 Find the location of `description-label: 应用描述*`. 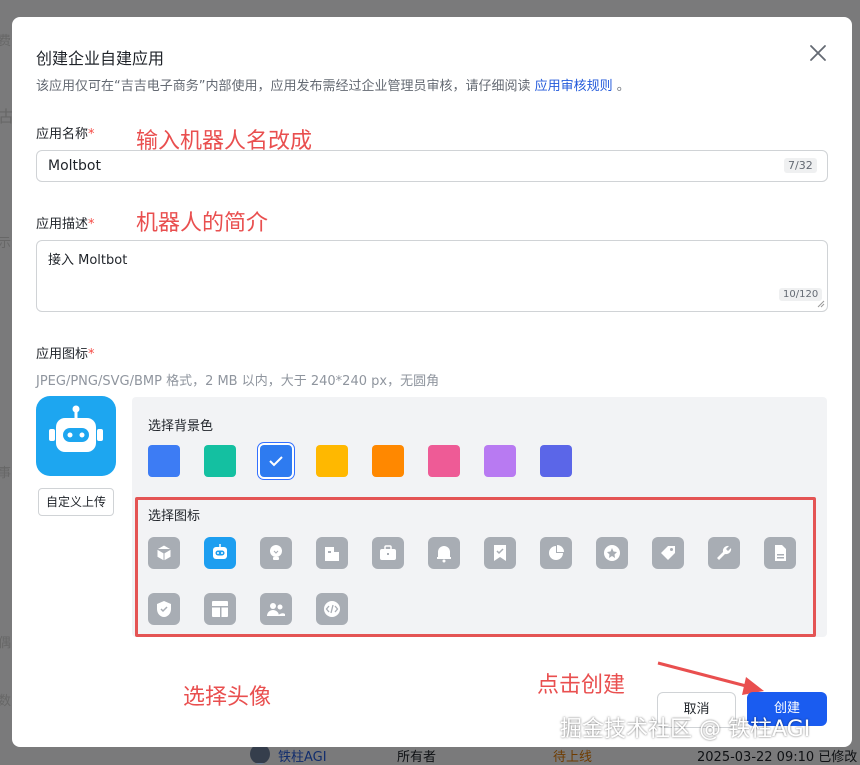

description-label: 应用描述* is located at coordinates (65, 224).